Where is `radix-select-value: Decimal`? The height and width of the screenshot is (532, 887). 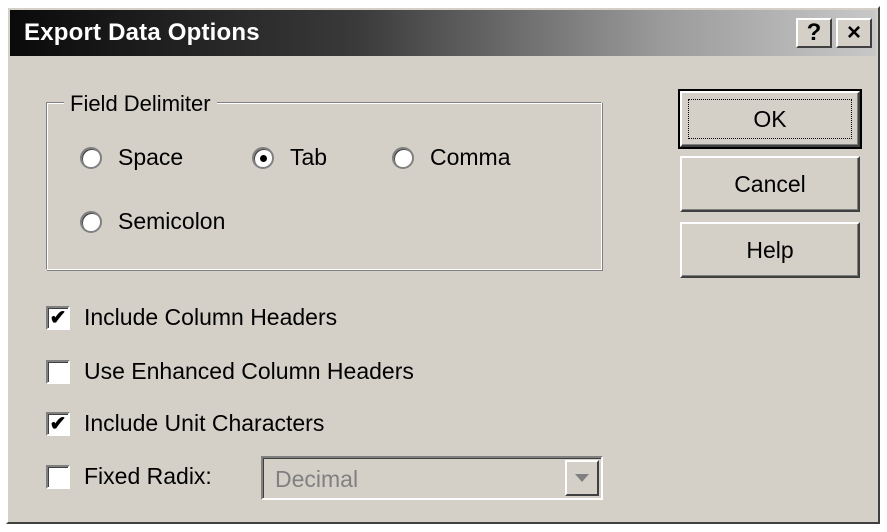 radix-select-value: Decimal is located at coordinates (317, 479).